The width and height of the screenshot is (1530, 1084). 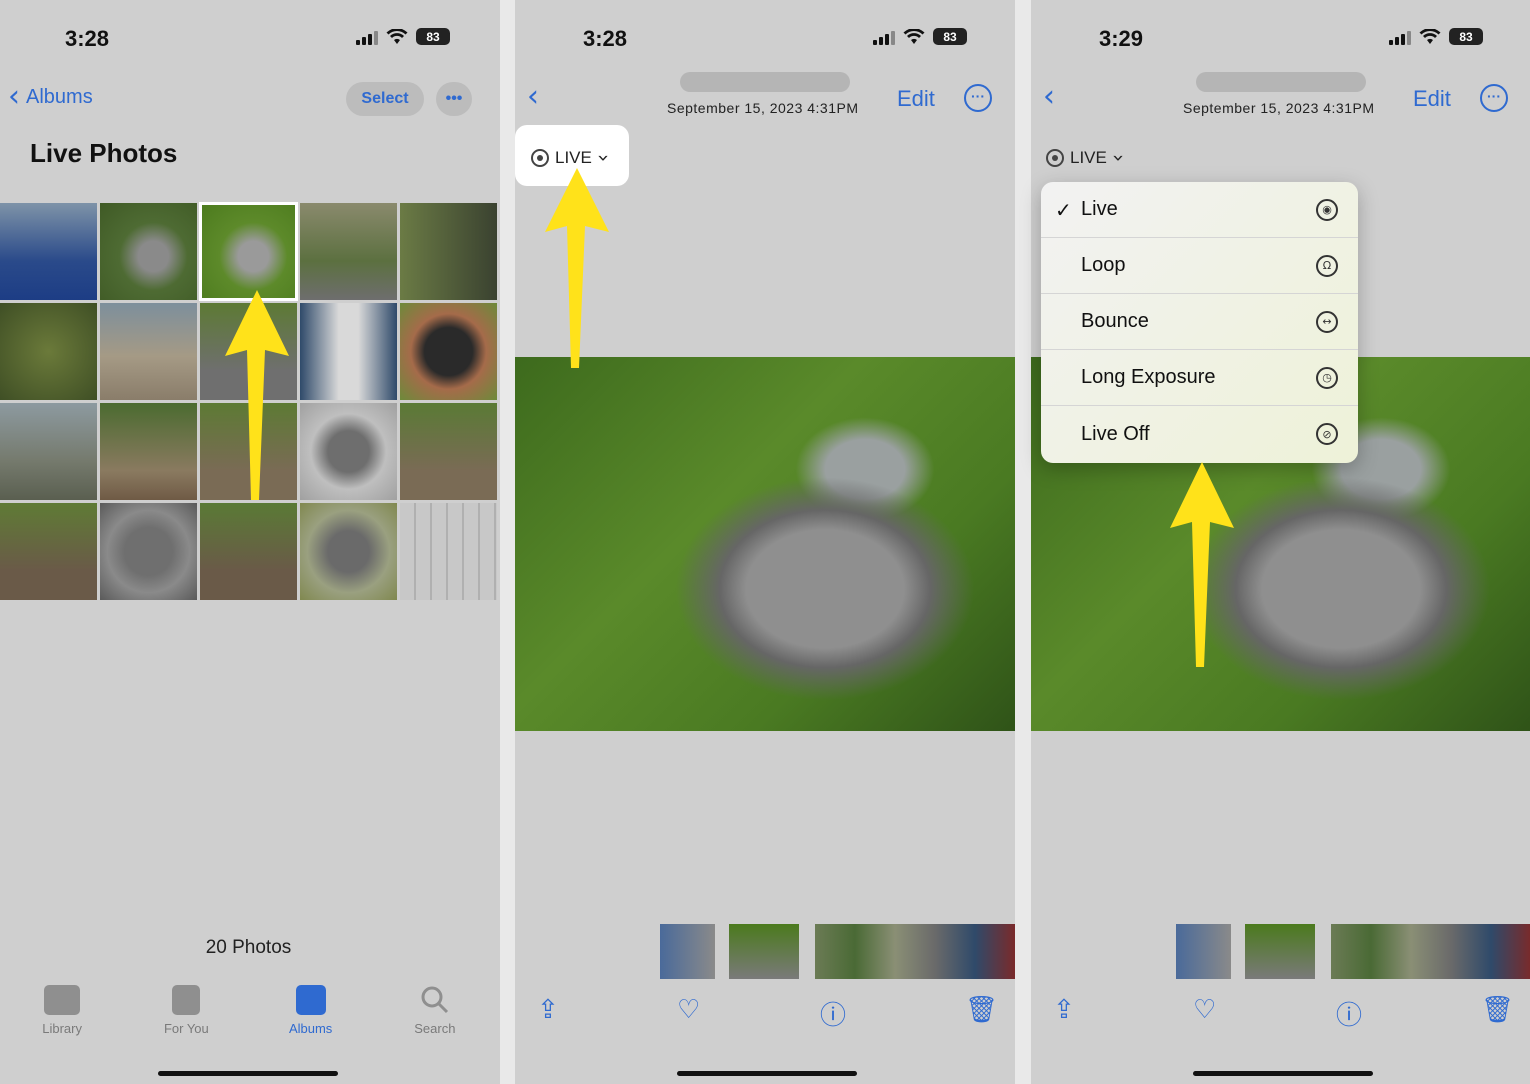 I want to click on tab-label: Search, so click(x=435, y=1028).